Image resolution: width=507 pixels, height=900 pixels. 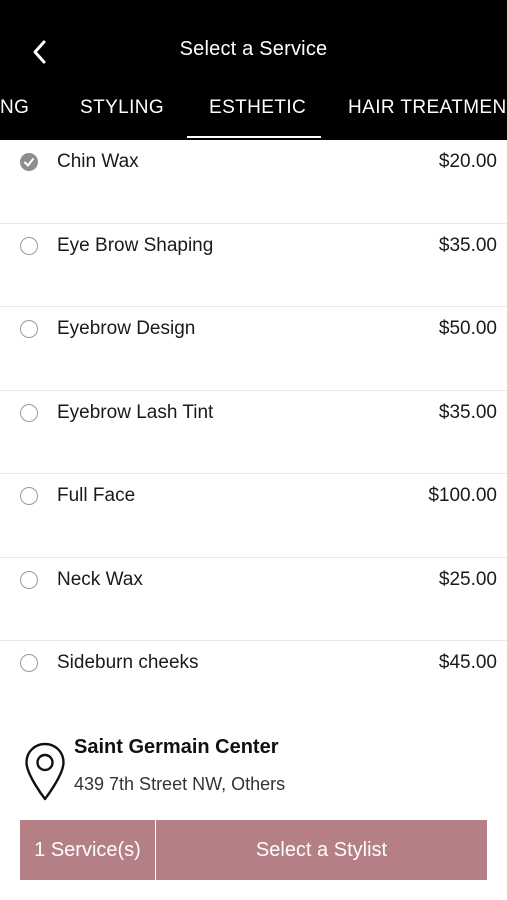 What do you see at coordinates (253, 265) in the screenshot?
I see `service-row-eye-brow-shaping: Eye Brow Shaping $35.00` at bounding box center [253, 265].